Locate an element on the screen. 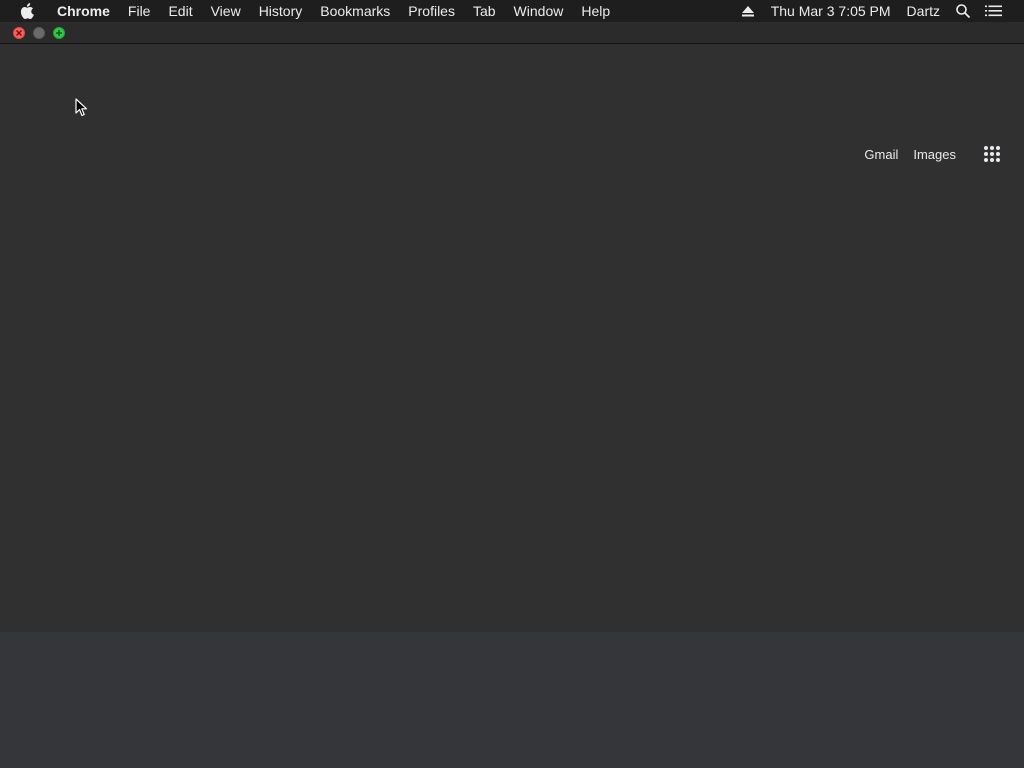  spotlight-search-icon is located at coordinates (963, 11).